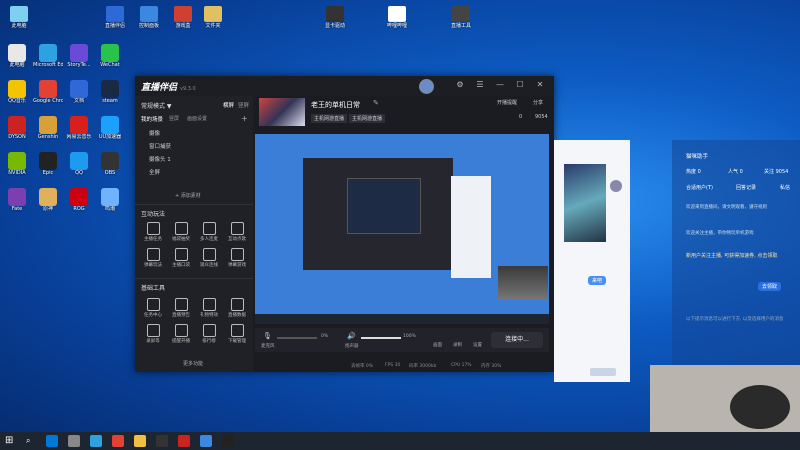  What do you see at coordinates (154, 172) in the screenshot?
I see `scene-item: 全屏` at bounding box center [154, 172].